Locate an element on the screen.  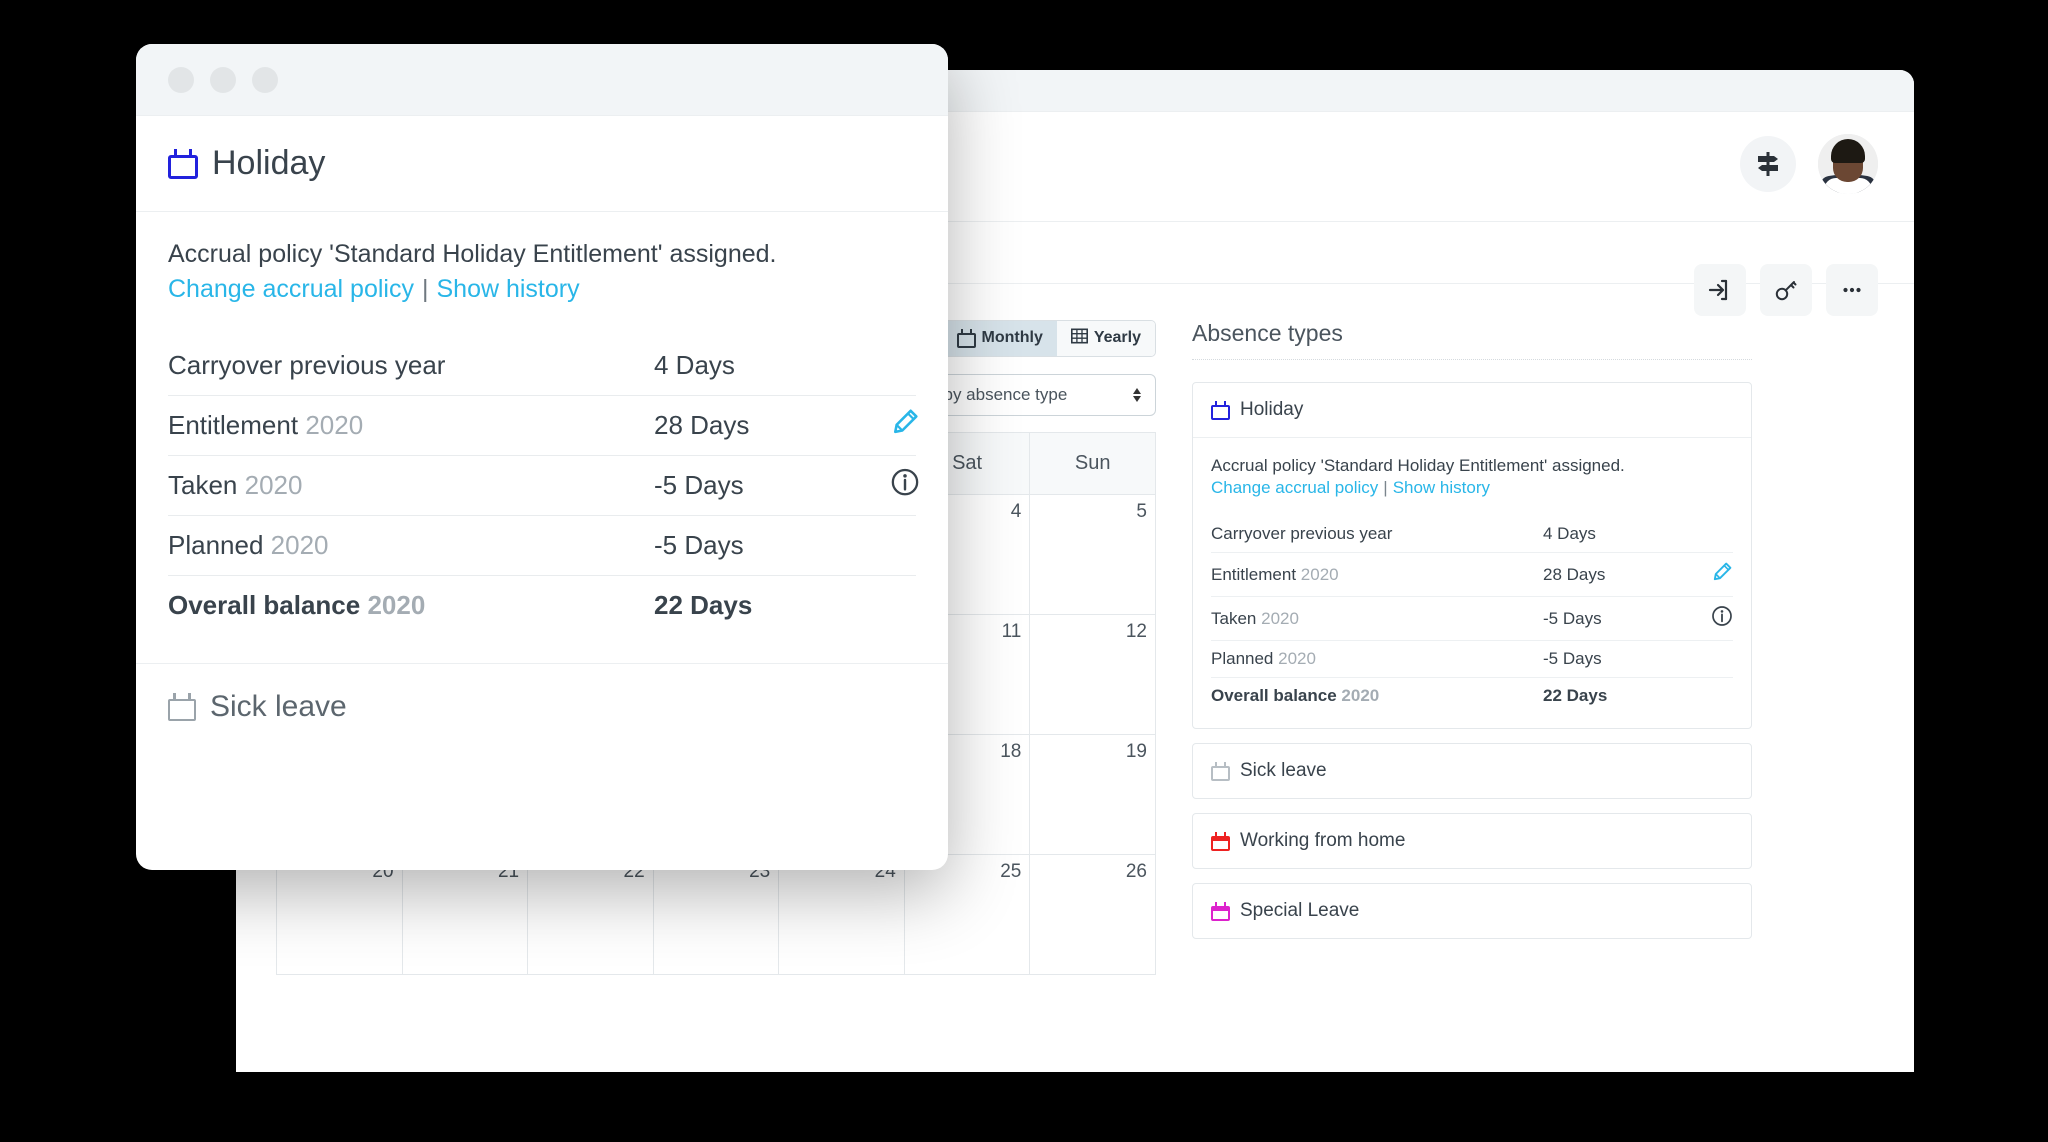
calendar-day-number: 26 is located at coordinates (1136, 871).